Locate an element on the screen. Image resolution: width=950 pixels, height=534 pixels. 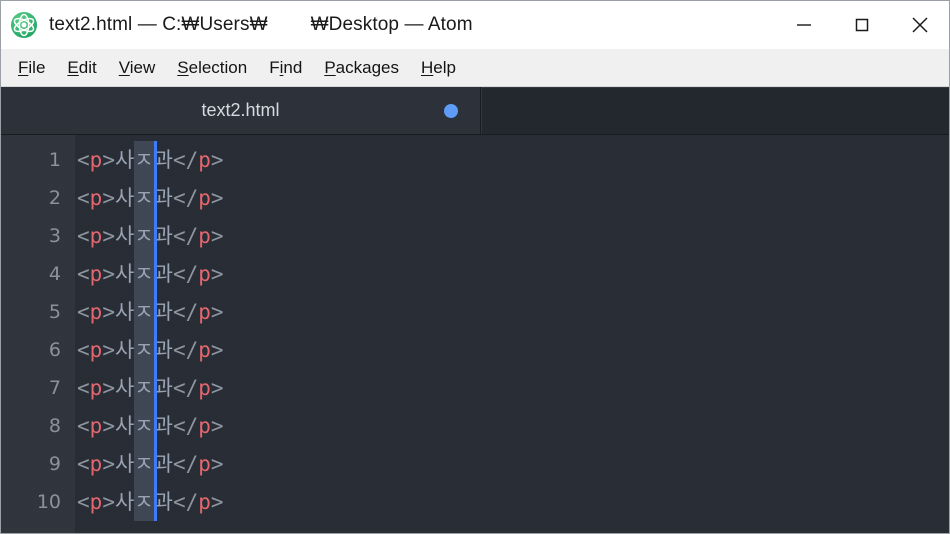
title-bar: text2.html — C:₩Users₩ ₩Desktop — Atom is located at coordinates (475, 25).